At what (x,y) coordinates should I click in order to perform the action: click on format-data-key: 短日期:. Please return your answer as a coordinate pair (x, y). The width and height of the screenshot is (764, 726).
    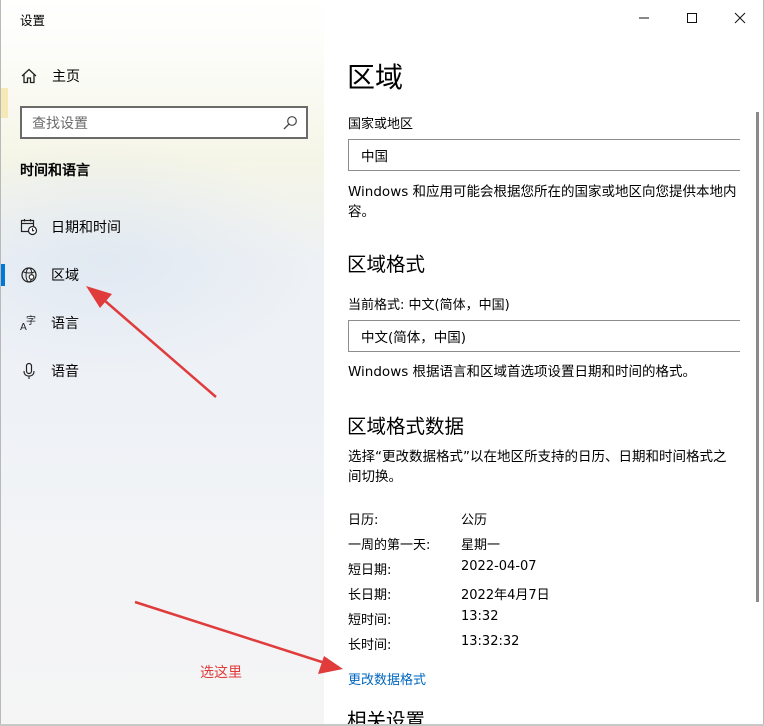
    Looking at the image, I should click on (370, 570).